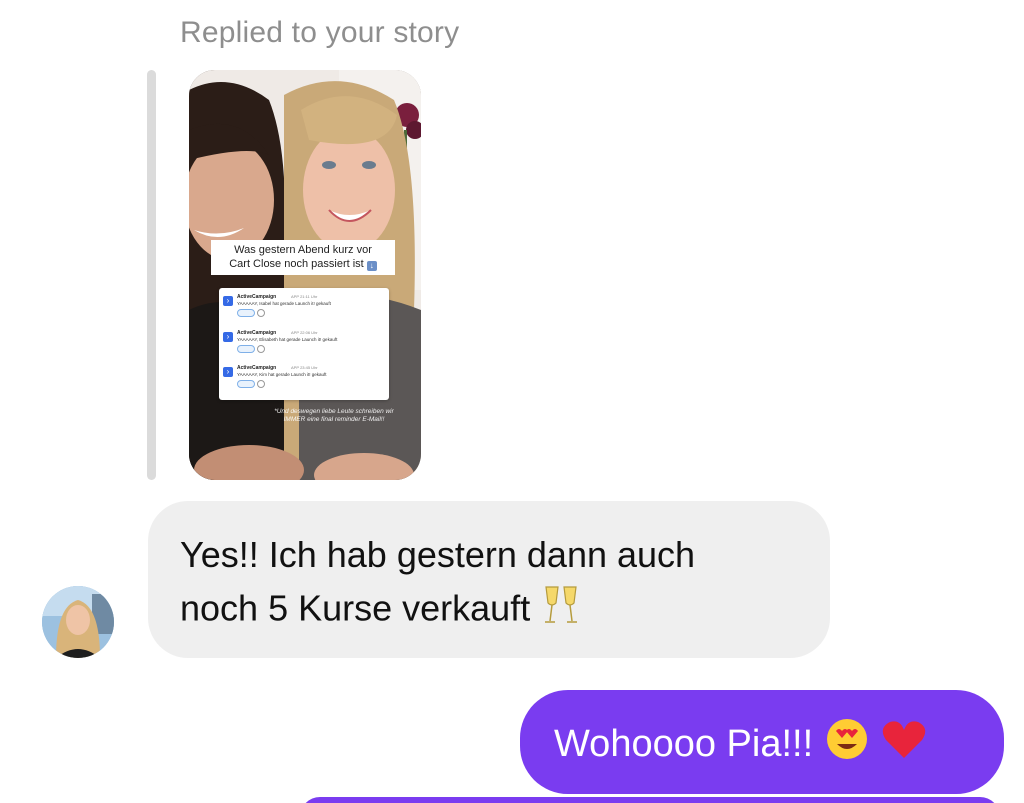 Image resolution: width=1024 pixels, height=803 pixels. I want to click on story-caption-line2: Cart Close noch passiert ist, so click(296, 264).